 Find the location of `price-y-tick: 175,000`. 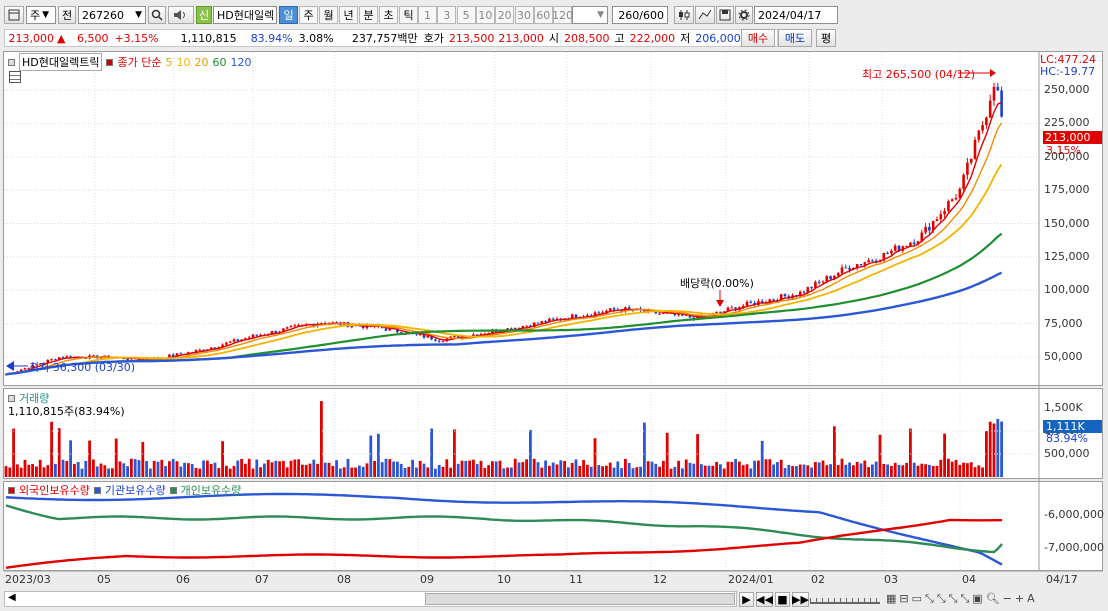

price-y-tick: 175,000 is located at coordinates (1067, 190).